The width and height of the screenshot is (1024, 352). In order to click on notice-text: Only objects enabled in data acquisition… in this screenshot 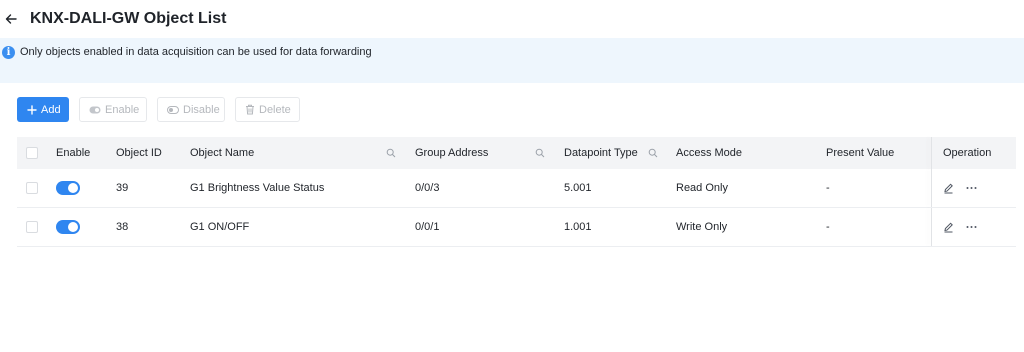, I will do `click(196, 52)`.